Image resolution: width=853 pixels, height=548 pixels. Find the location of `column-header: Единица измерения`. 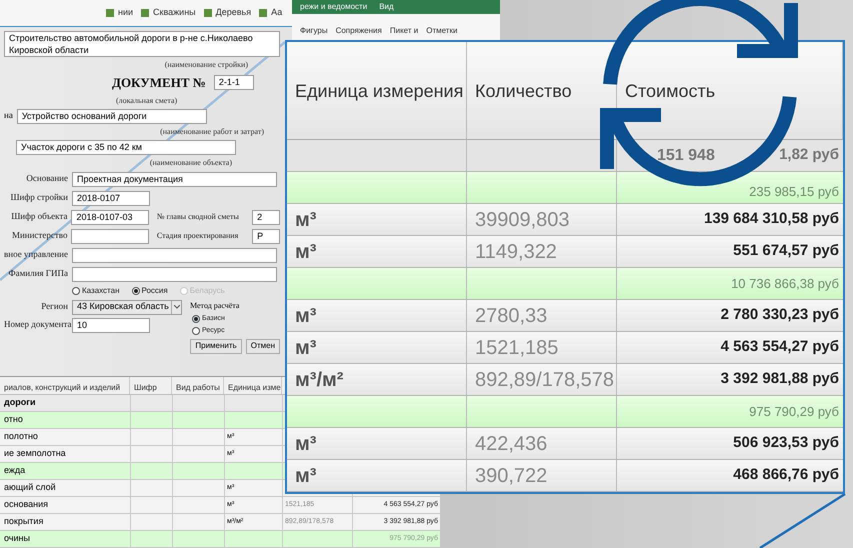

column-header: Единица измерения is located at coordinates (377, 90).